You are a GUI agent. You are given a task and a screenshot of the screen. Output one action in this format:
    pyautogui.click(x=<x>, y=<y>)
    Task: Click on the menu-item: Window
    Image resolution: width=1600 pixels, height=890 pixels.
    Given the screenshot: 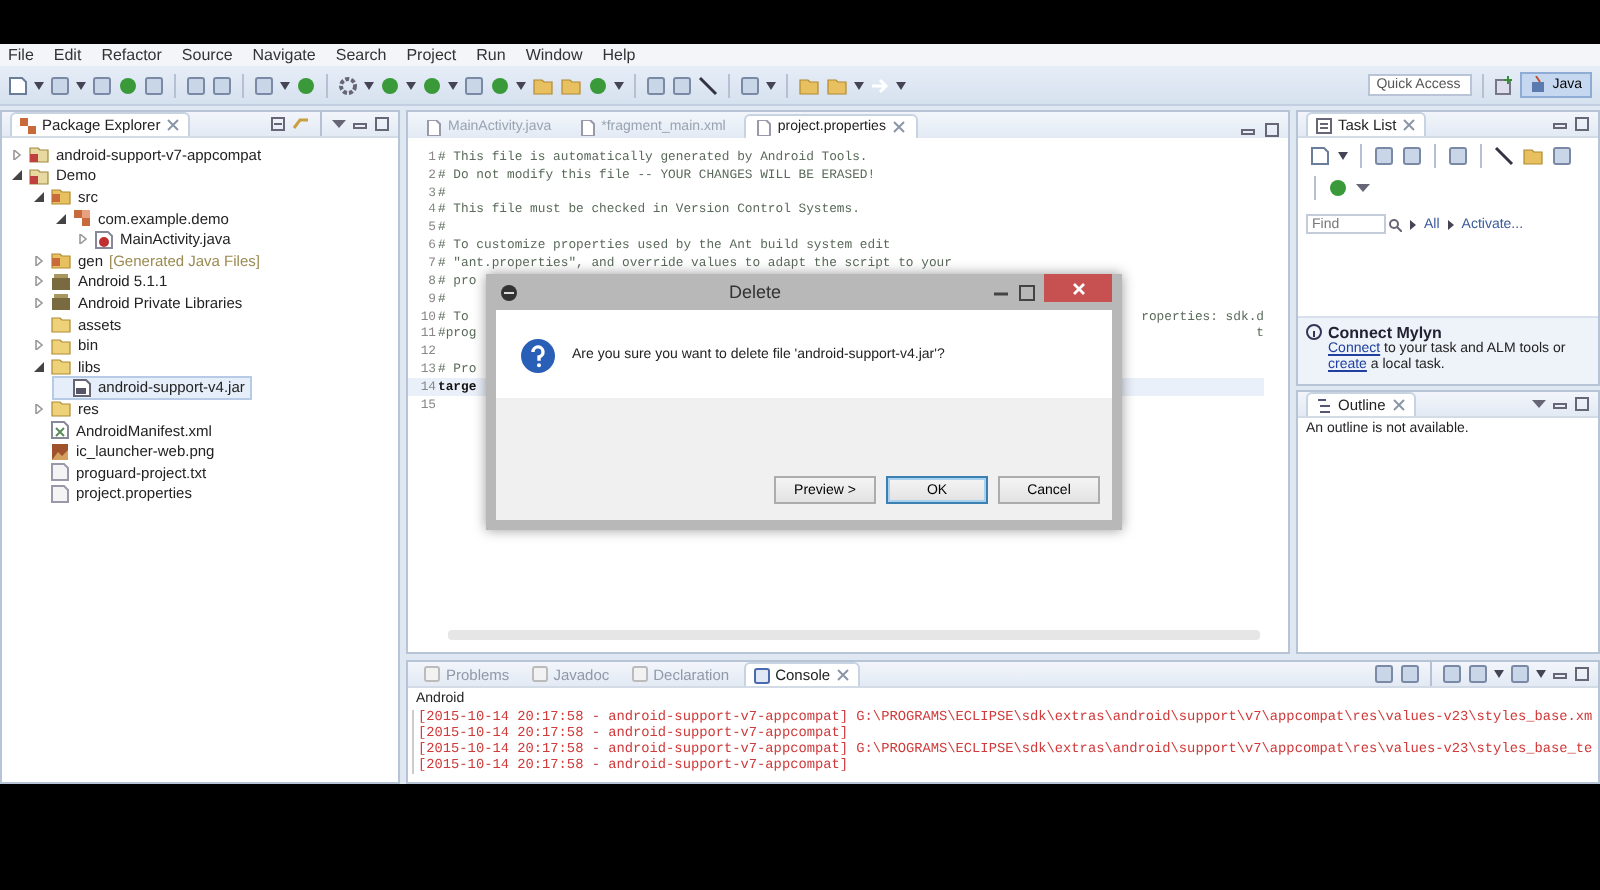 What is the action you would take?
    pyautogui.click(x=554, y=55)
    